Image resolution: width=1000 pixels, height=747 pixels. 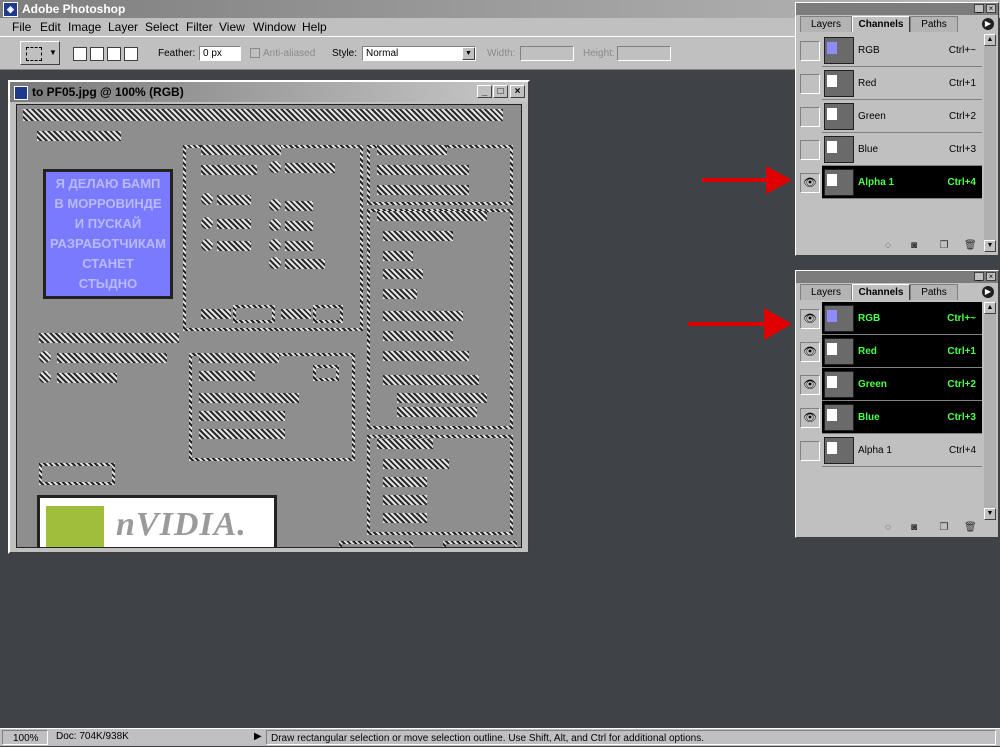 I want to click on channel-row-alpha: 👁 Alpha 1 Ctrl+4, so click(x=899, y=182).